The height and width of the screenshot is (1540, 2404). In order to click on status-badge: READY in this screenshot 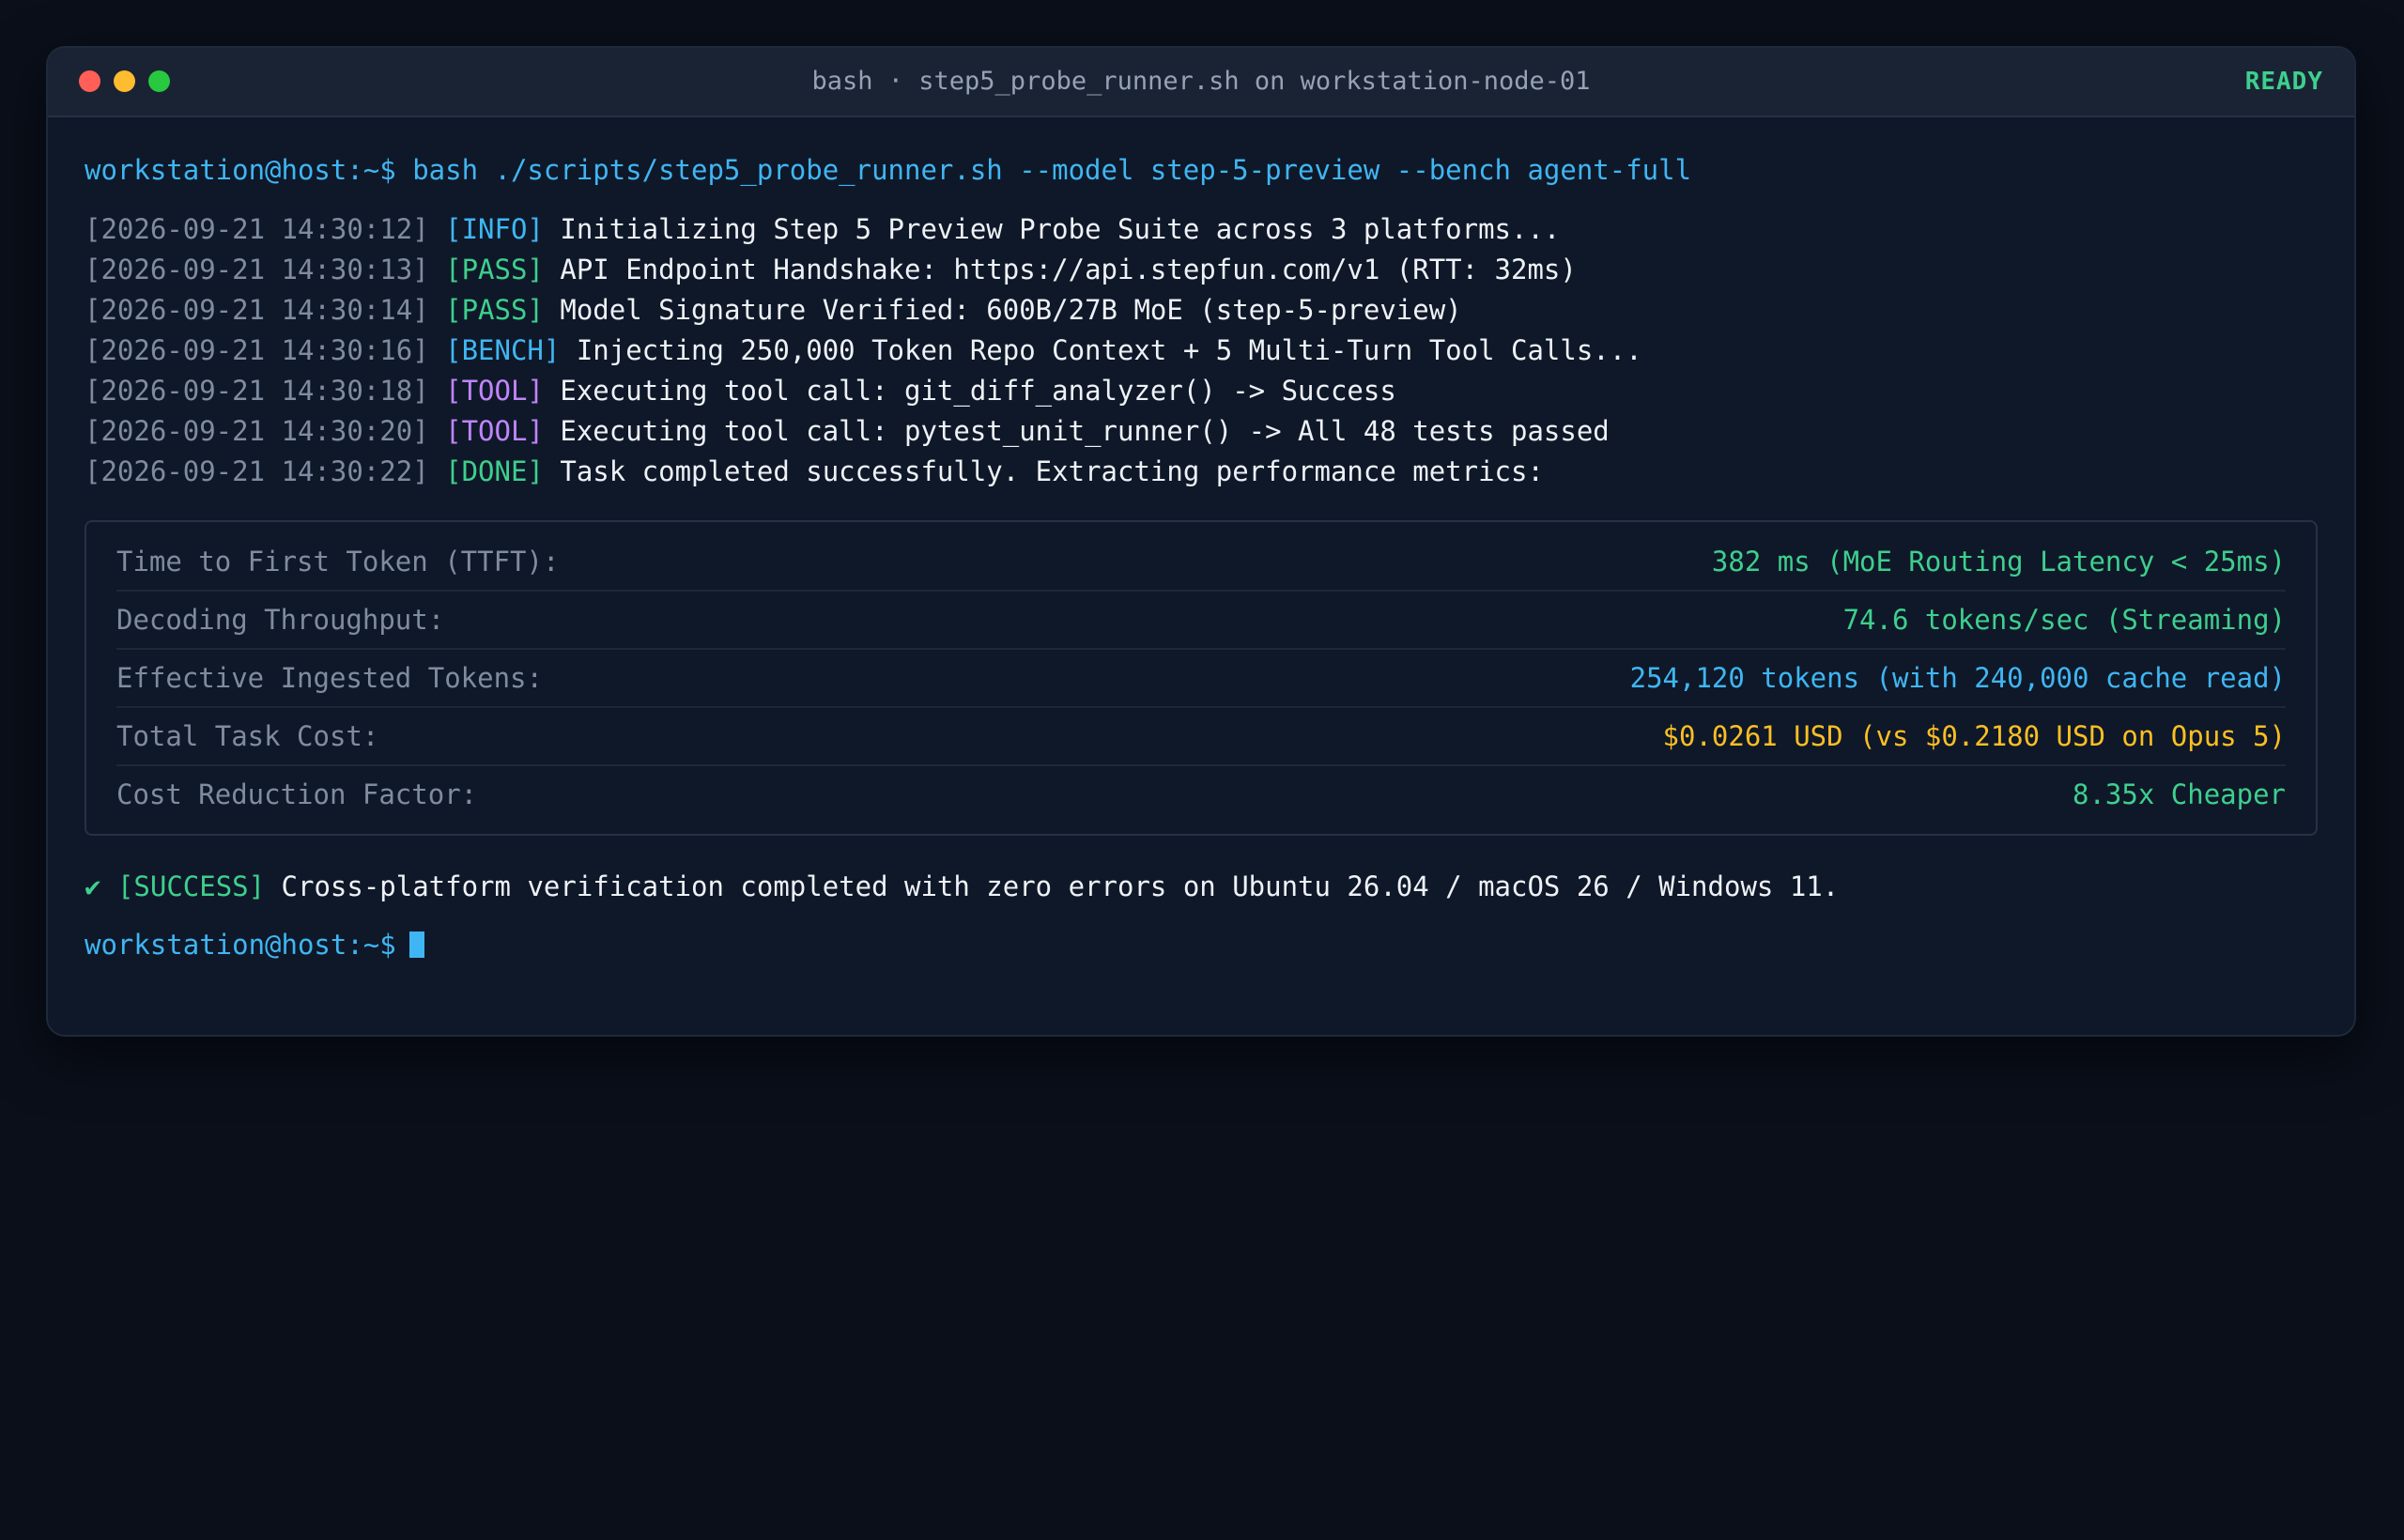, I will do `click(2283, 82)`.